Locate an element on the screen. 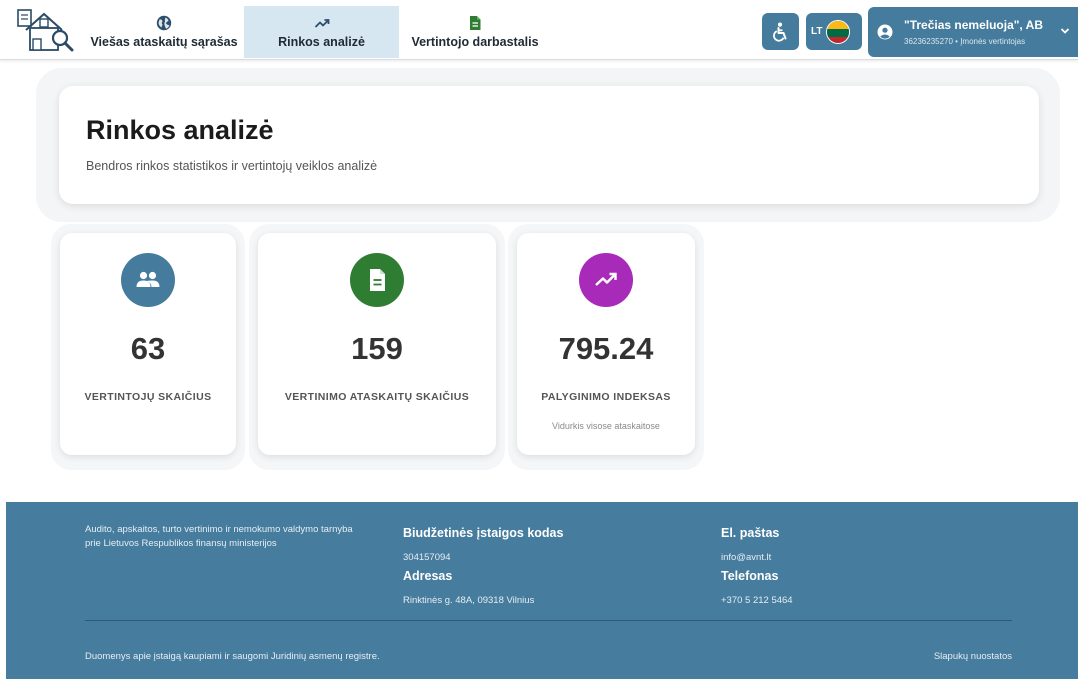 The image size is (1078, 679). tab-market-analysis-label: Rinkos analizė is located at coordinates (321, 42).